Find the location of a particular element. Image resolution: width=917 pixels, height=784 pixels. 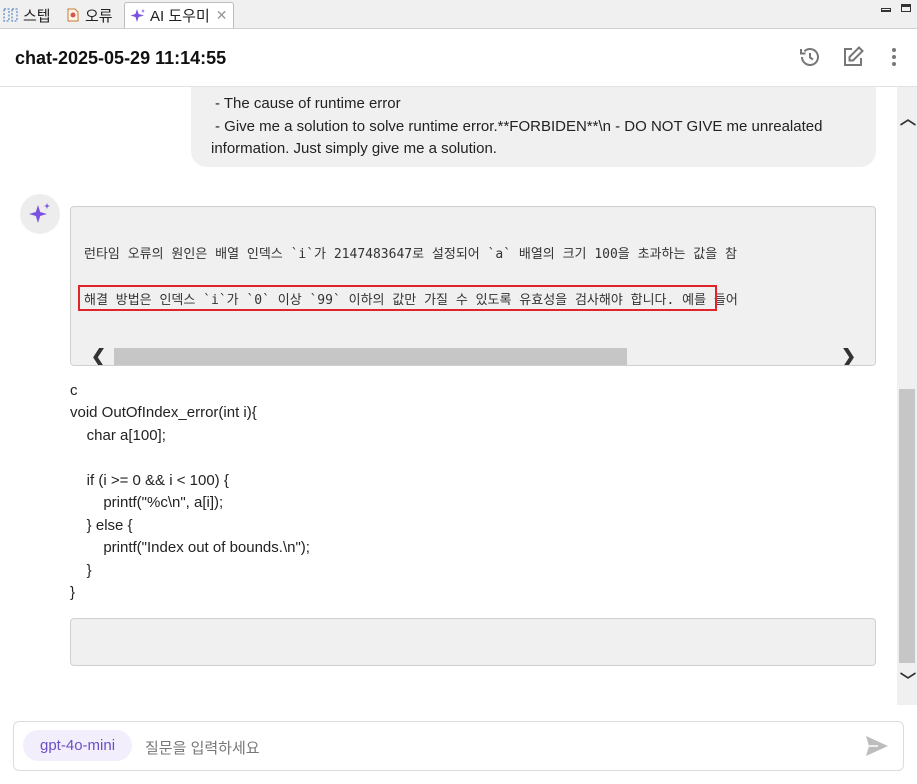

close-tab-icon: ✕ is located at coordinates (222, 15).